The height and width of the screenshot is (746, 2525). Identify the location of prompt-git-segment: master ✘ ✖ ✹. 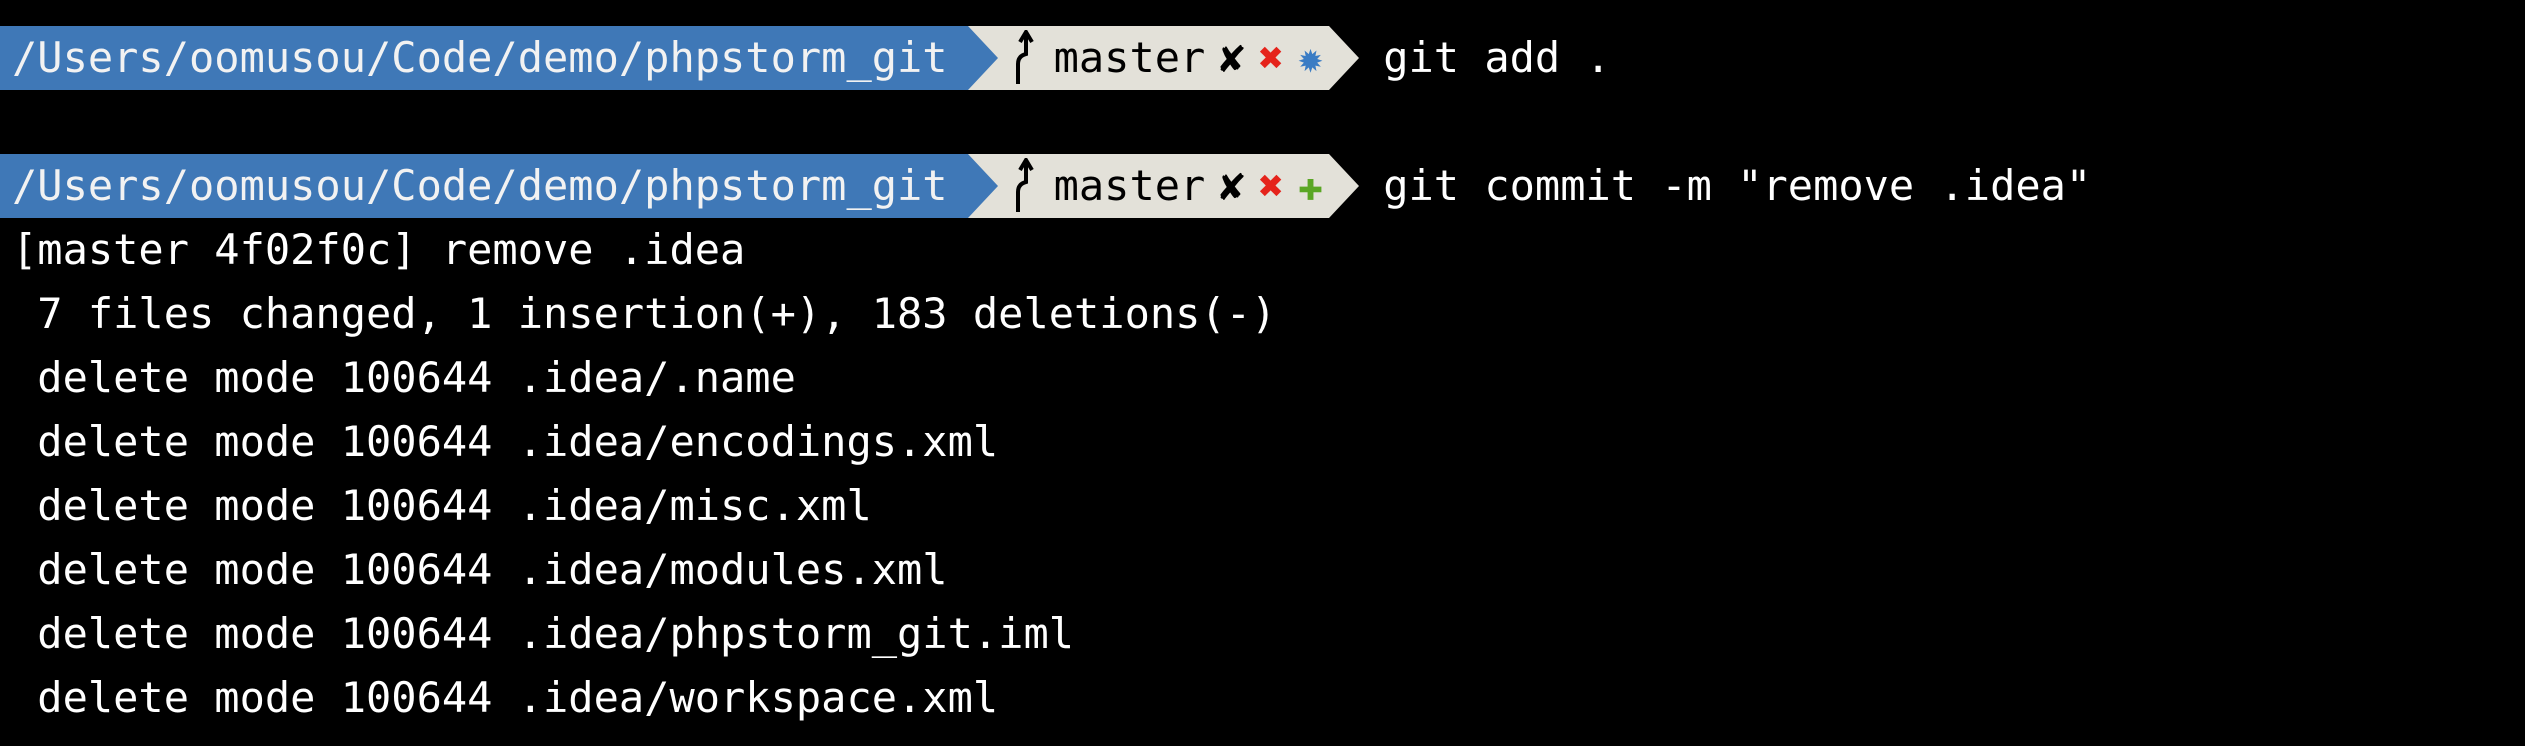
(1163, 58).